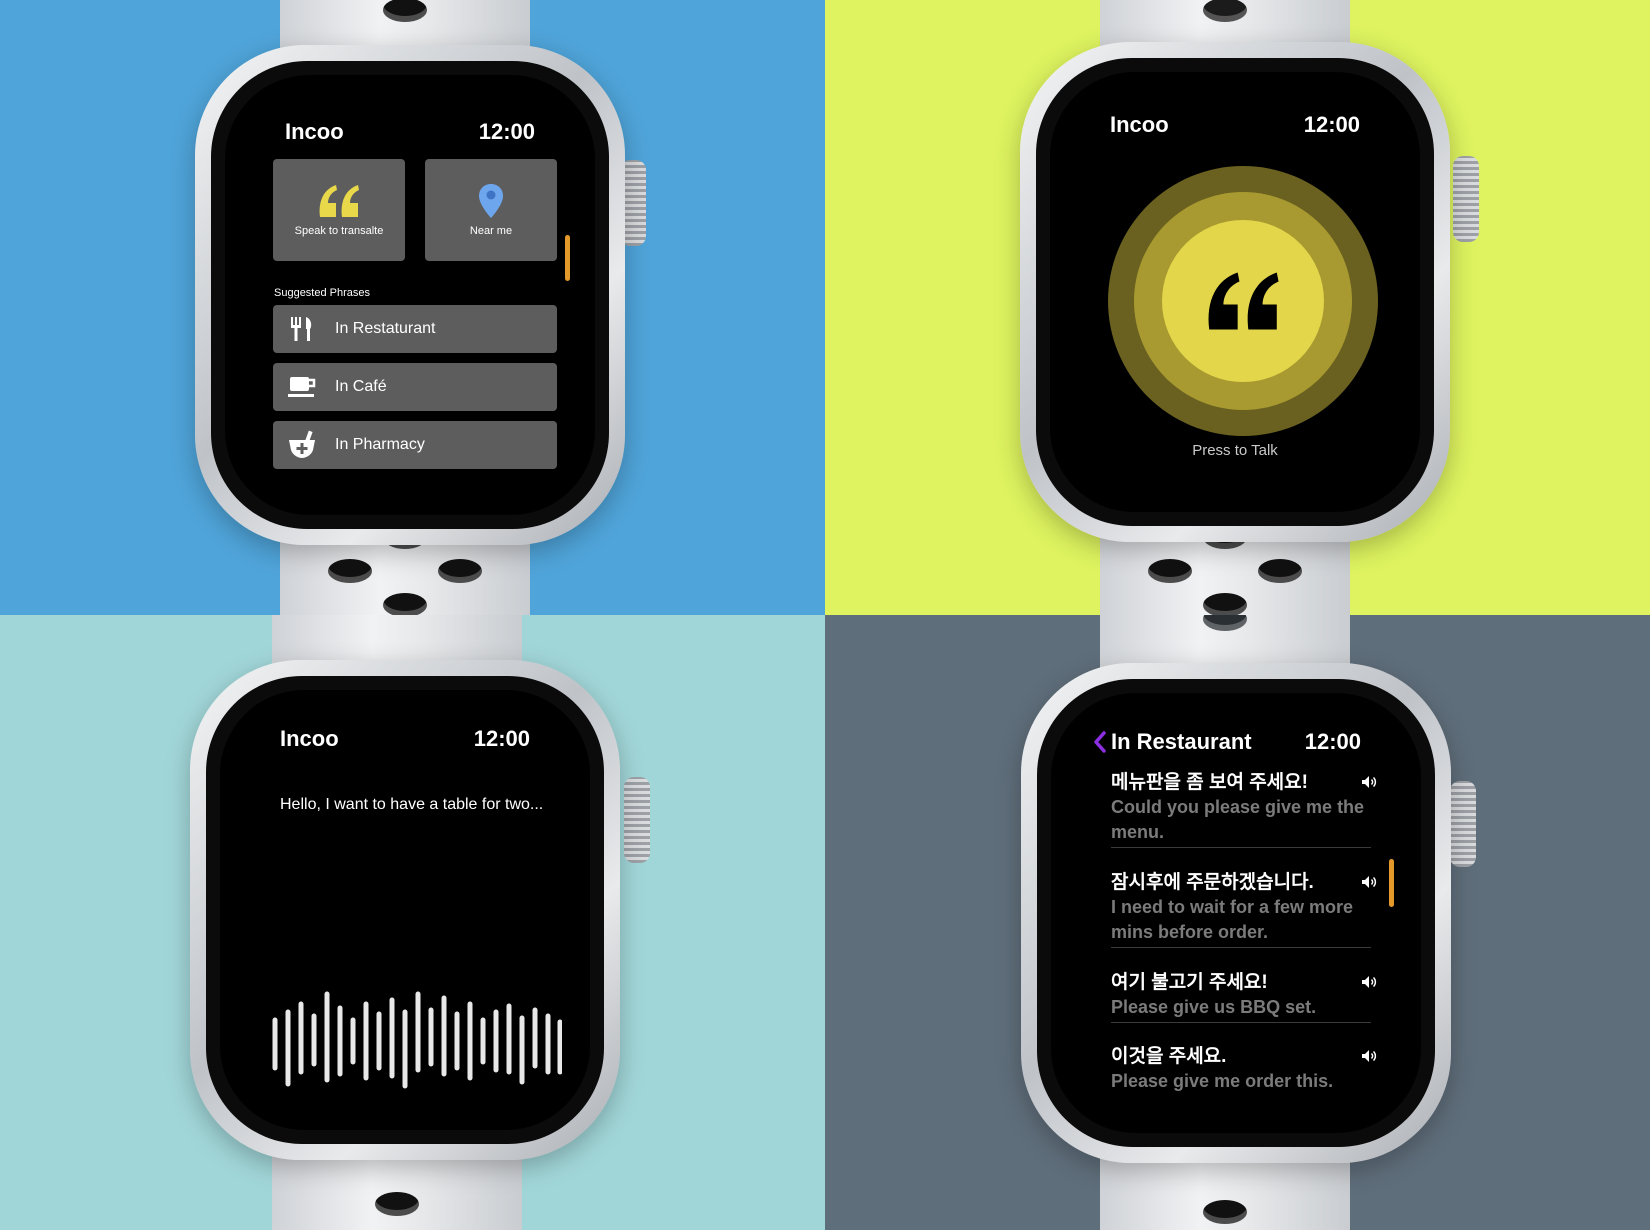 The height and width of the screenshot is (1230, 1650). Describe the element at coordinates (417, 1040) in the screenshot. I see `audio-waveform` at that location.